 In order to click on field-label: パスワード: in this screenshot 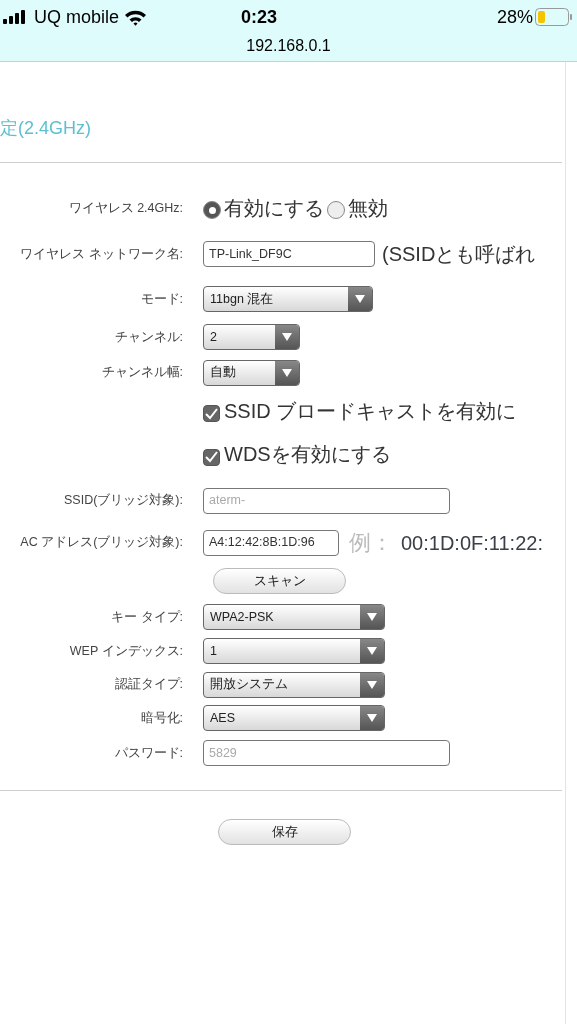, I will do `click(148, 753)`.